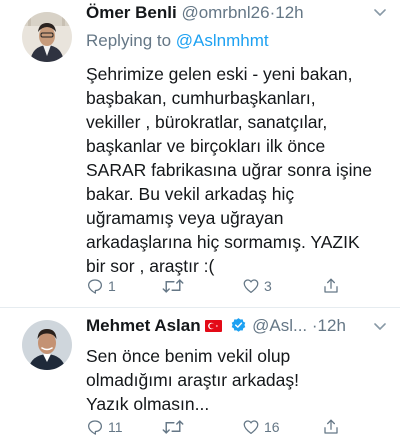 The height and width of the screenshot is (448, 400). I want to click on like-count: 16, so click(272, 427).